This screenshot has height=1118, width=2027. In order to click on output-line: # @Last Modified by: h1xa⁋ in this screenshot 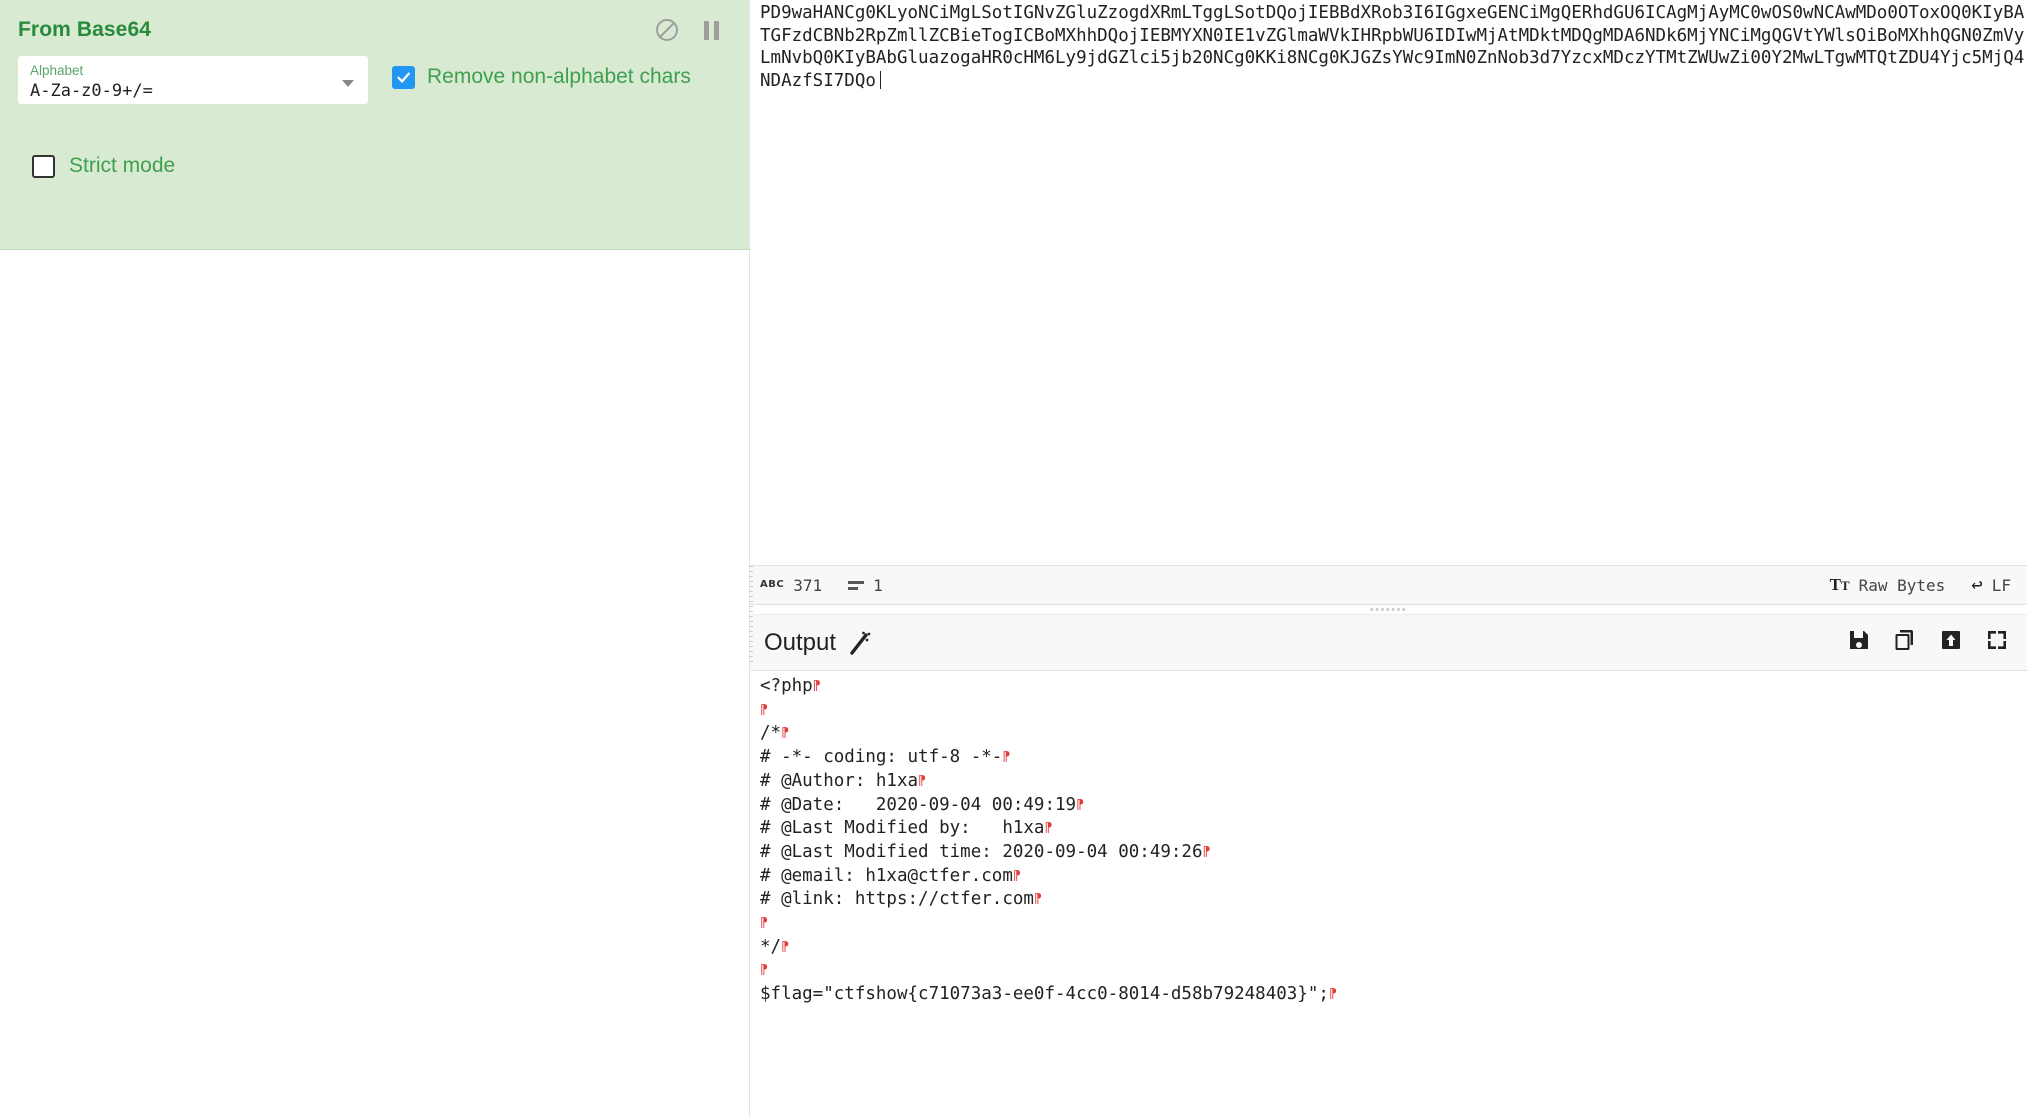, I will do `click(906, 828)`.